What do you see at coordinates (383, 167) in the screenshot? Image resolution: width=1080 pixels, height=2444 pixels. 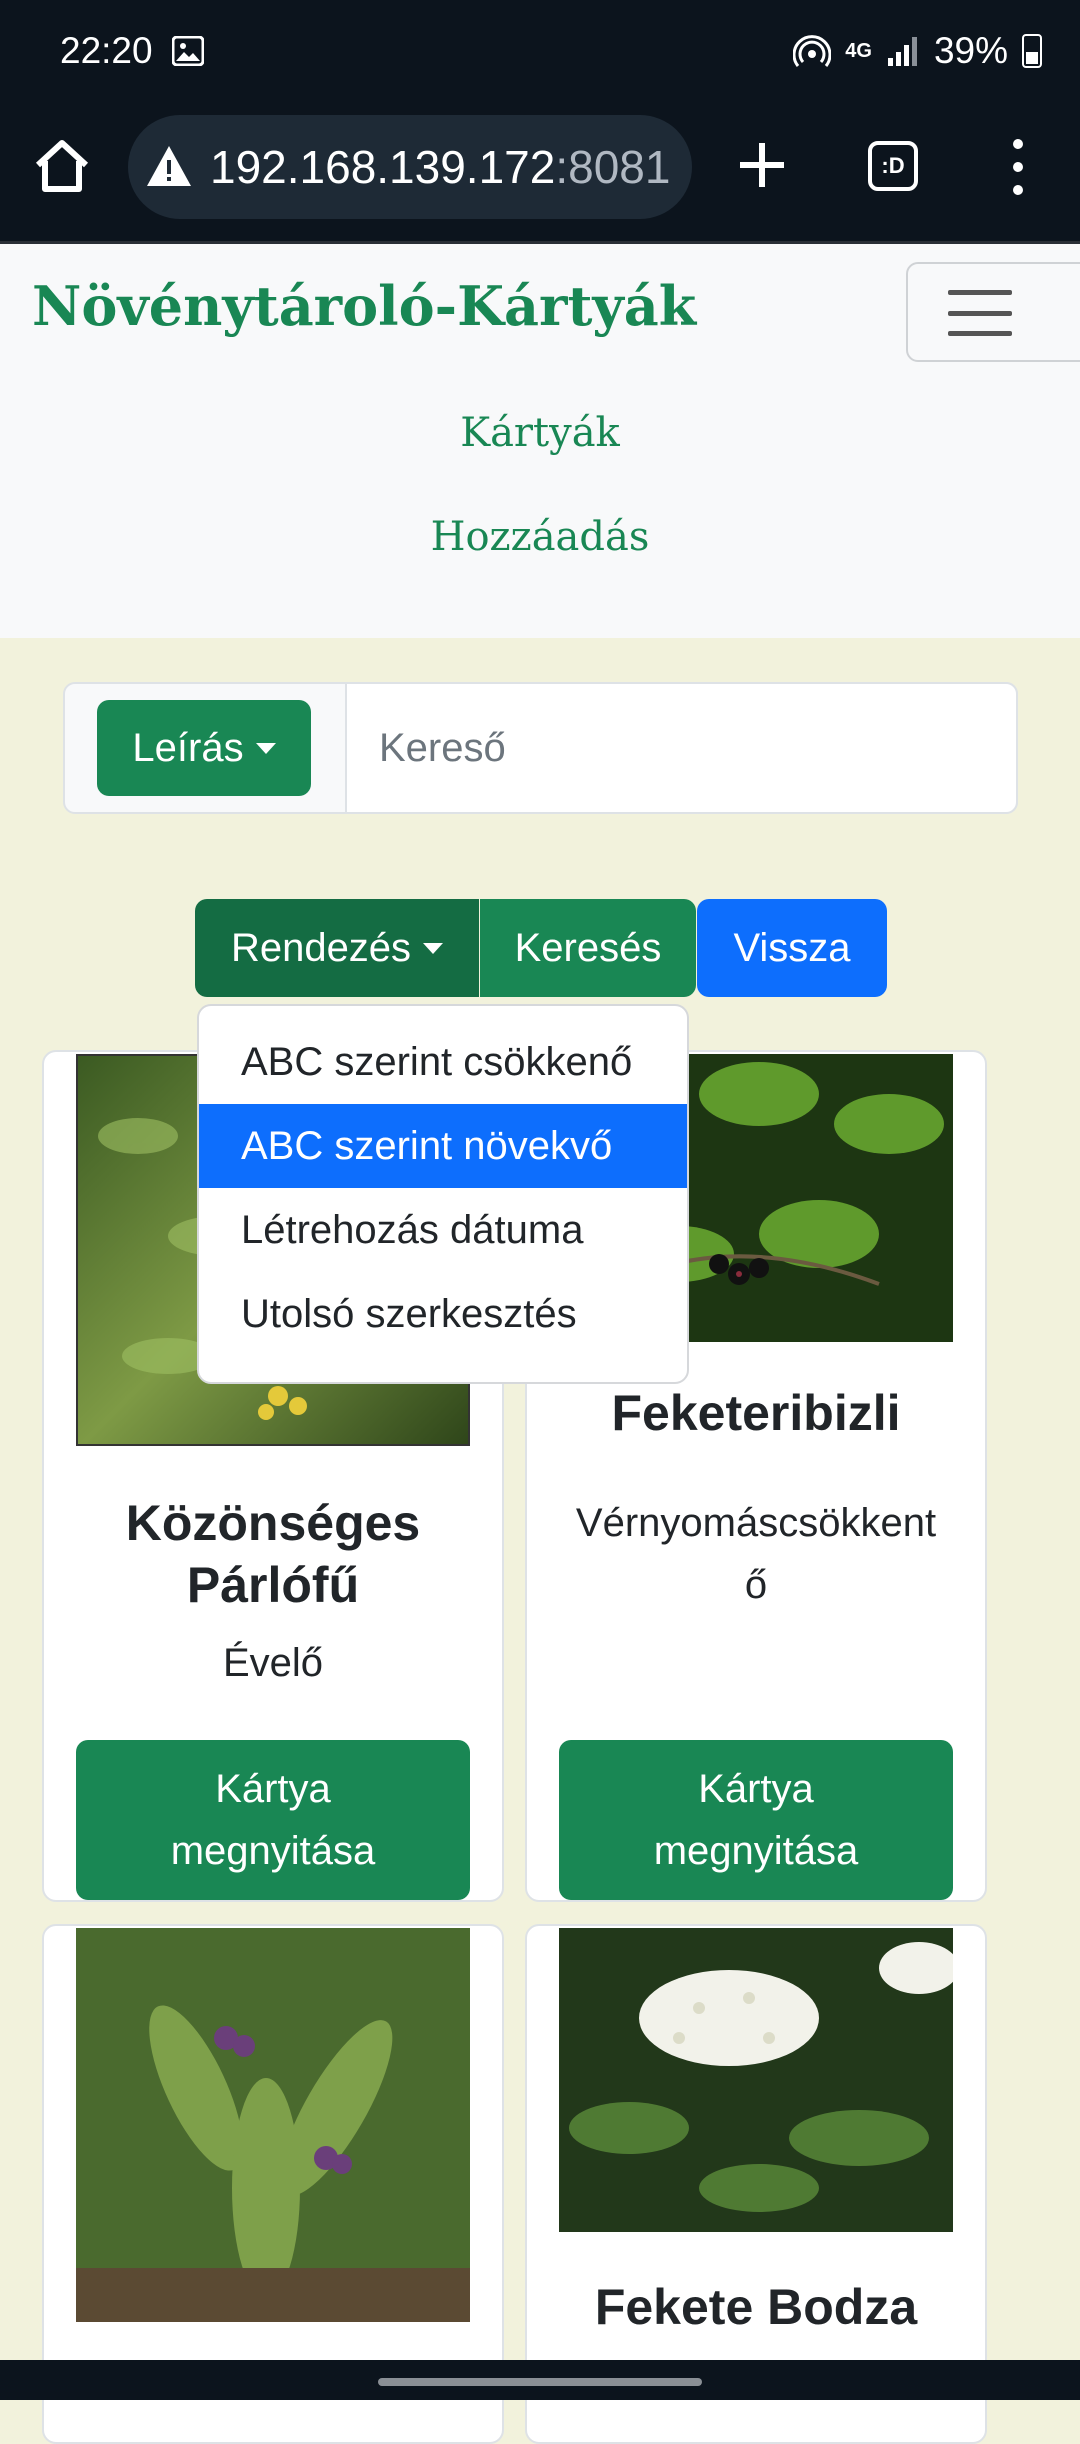 I see `url-host: 192.168.139.172` at bounding box center [383, 167].